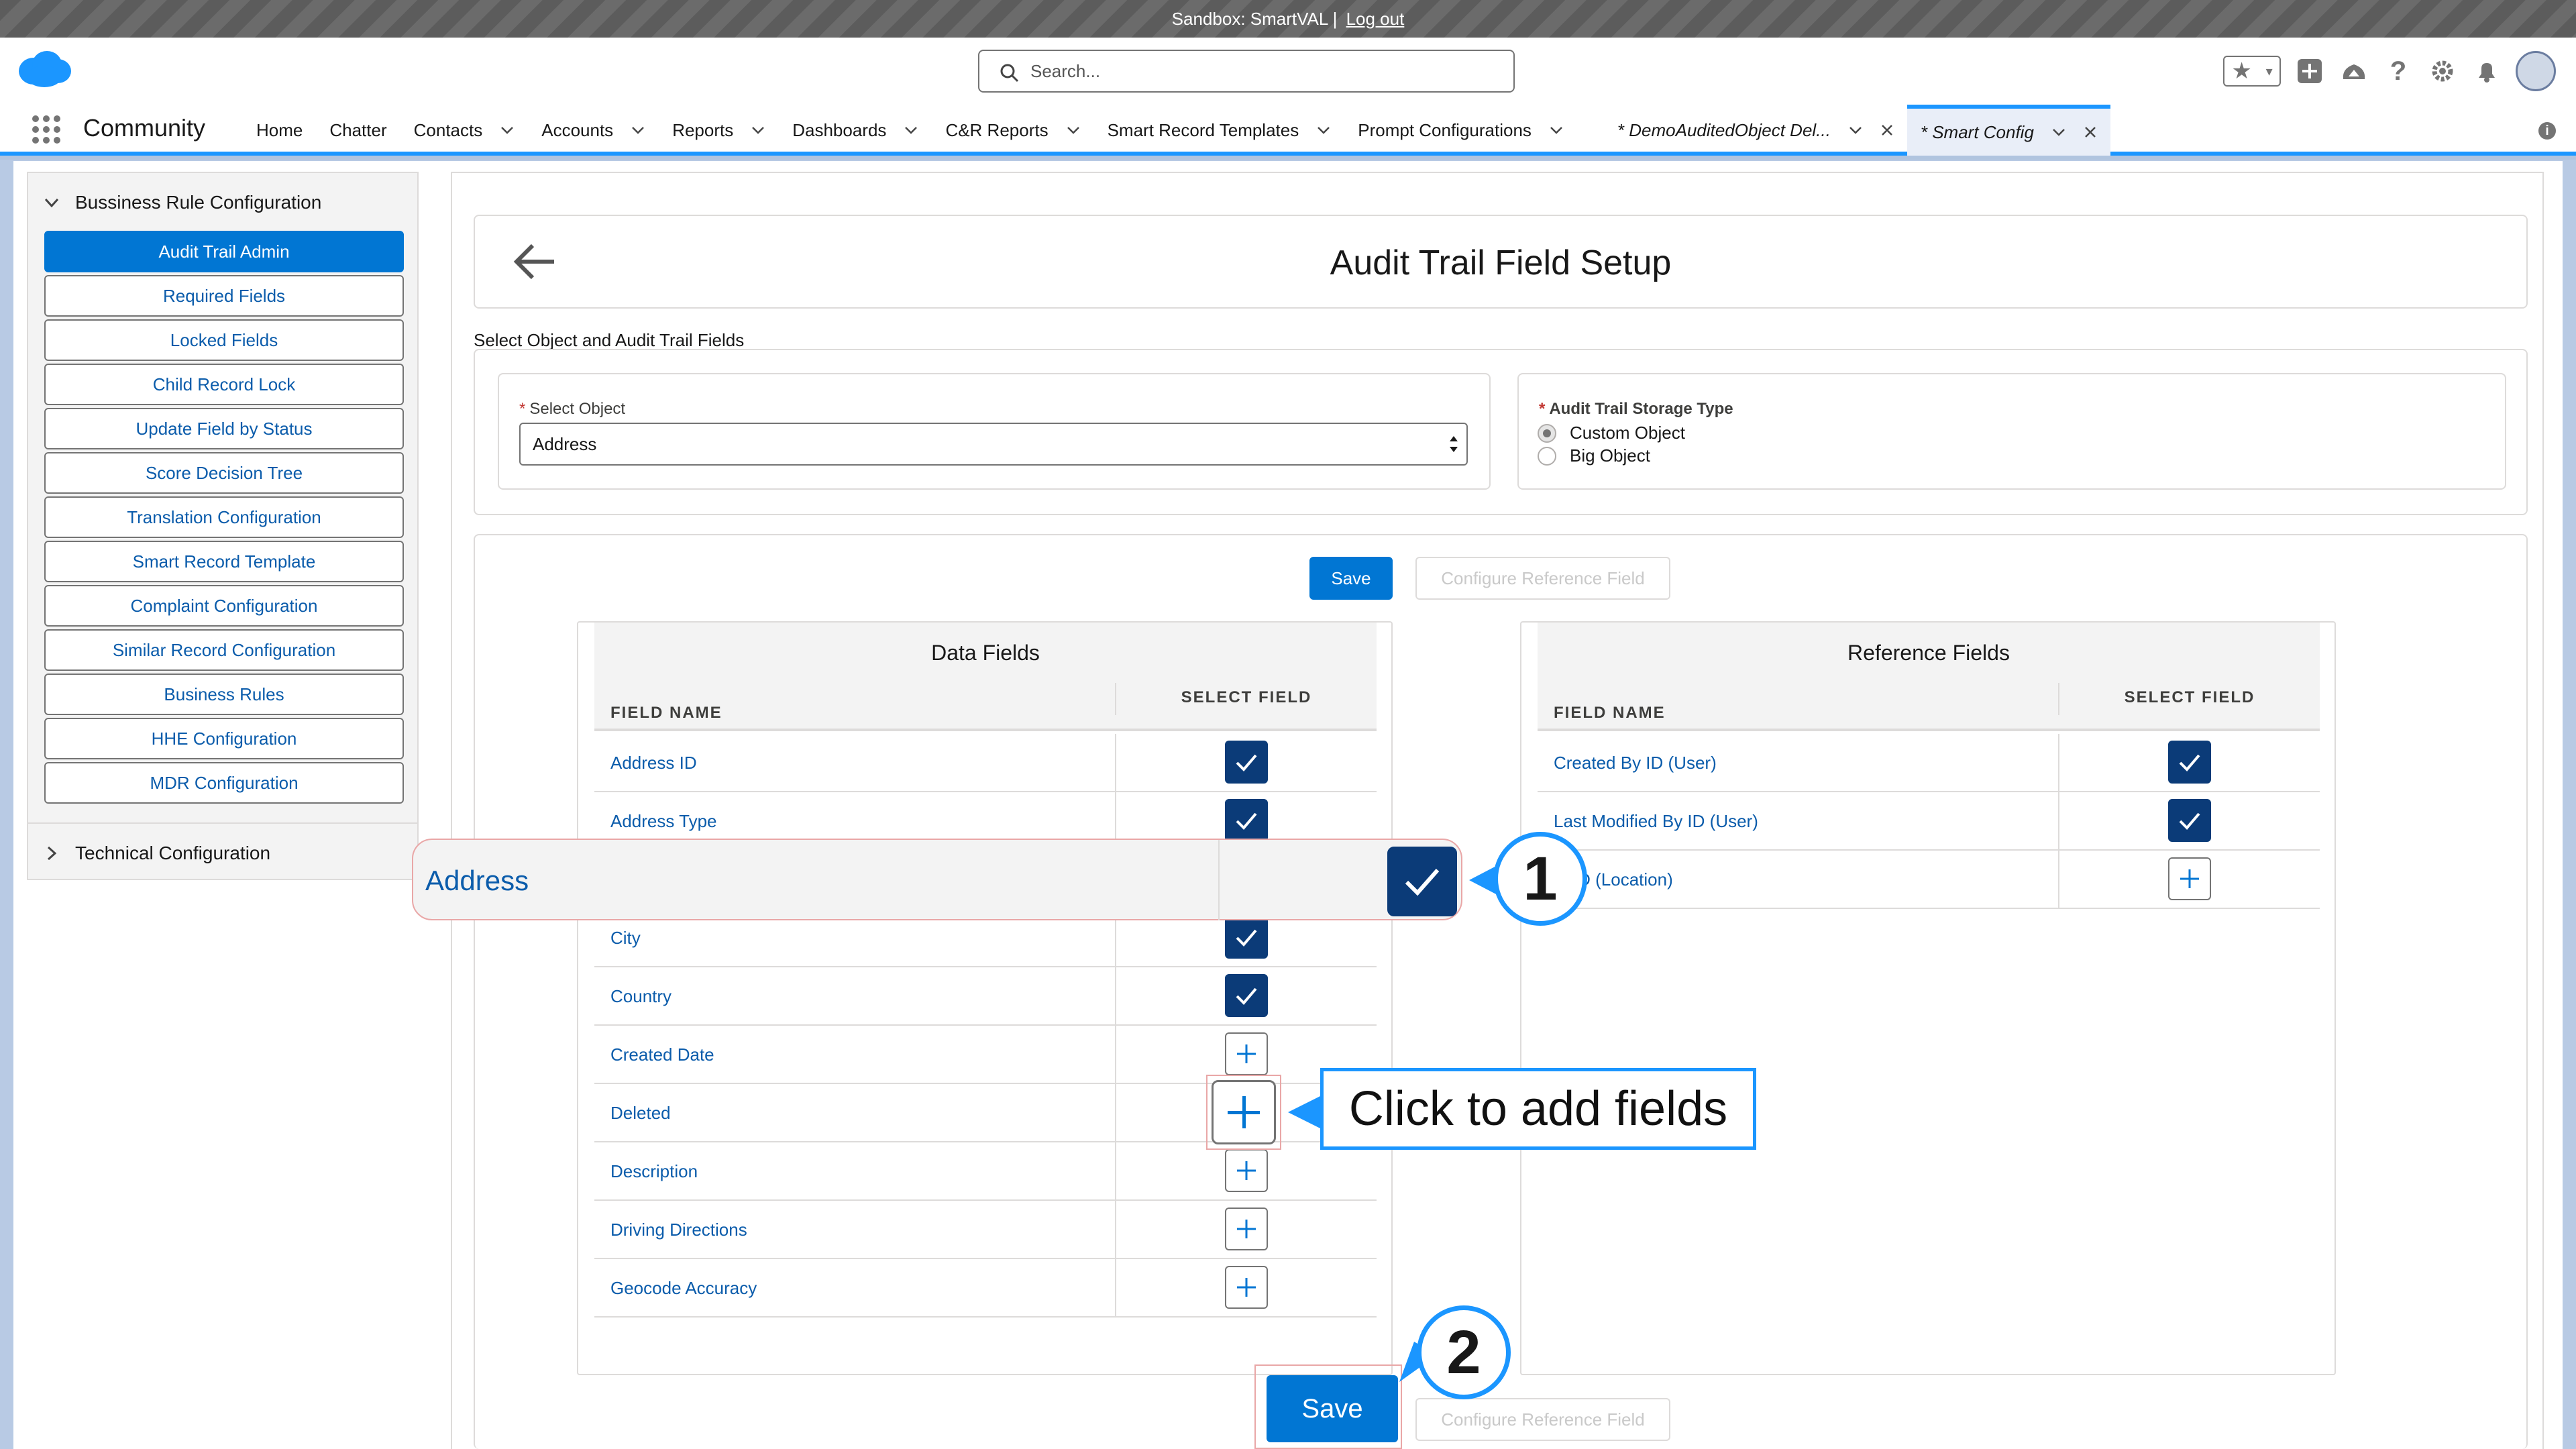  I want to click on section-title: Bussiness Rule Configuration, so click(198, 202).